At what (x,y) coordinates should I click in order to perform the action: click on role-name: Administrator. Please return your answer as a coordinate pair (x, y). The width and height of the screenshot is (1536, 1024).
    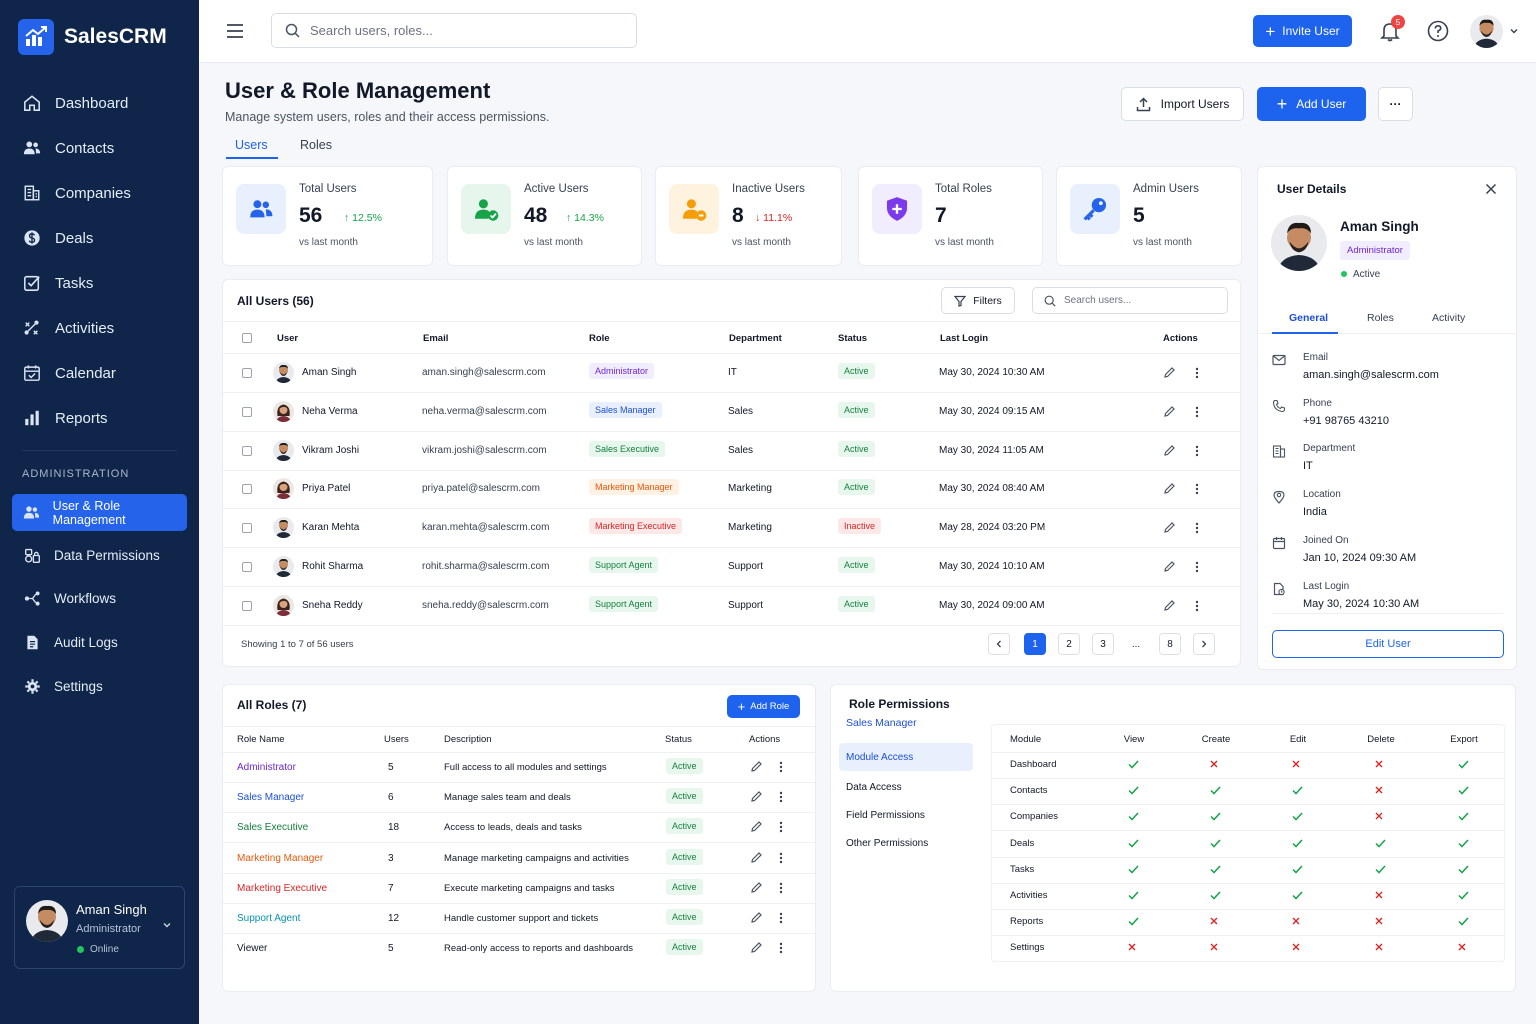
    Looking at the image, I should click on (266, 767).